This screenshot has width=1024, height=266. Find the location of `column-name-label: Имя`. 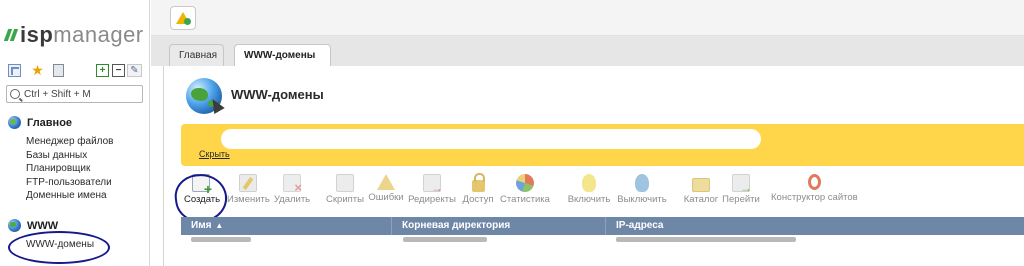

column-name-label: Имя is located at coordinates (201, 225).